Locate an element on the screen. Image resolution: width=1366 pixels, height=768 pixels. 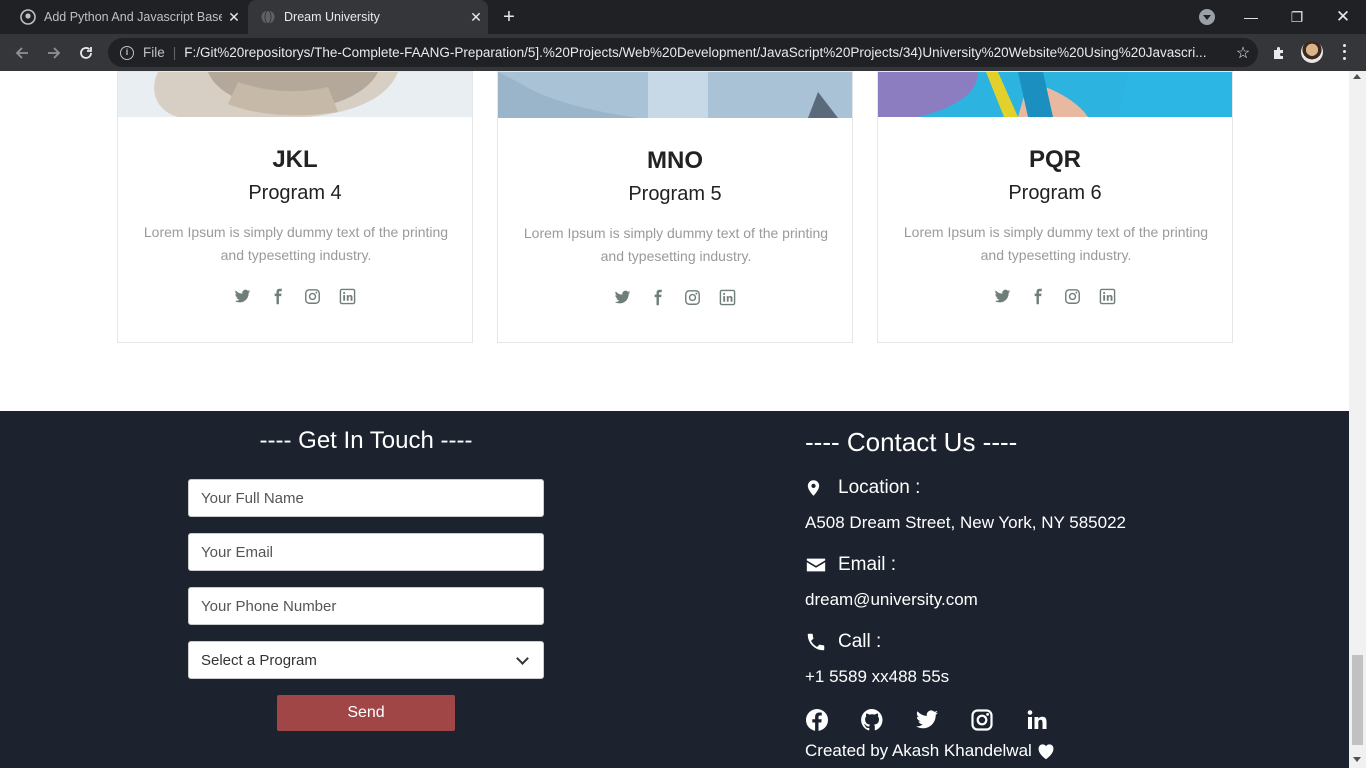
program-title: Program 6 is located at coordinates (1055, 193).